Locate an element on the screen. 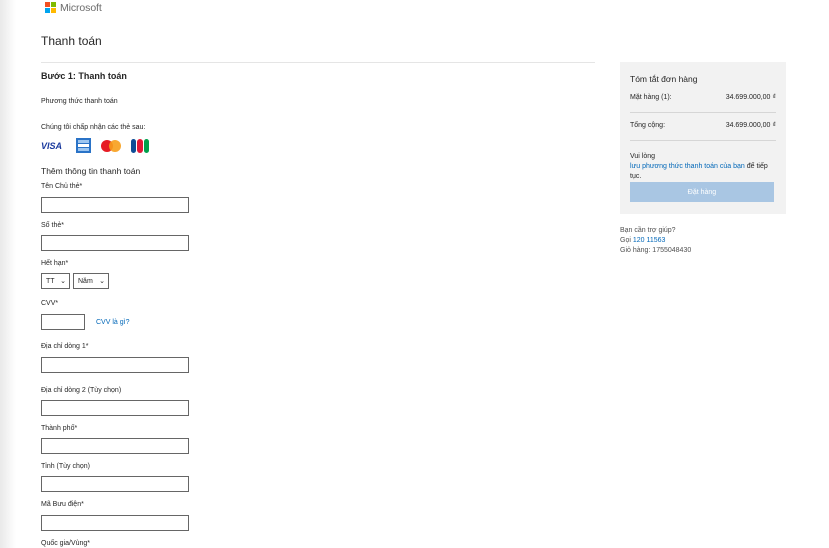 The width and height of the screenshot is (829, 548). help-call-line: Gọi 120 11563 is located at coordinates (655, 241).